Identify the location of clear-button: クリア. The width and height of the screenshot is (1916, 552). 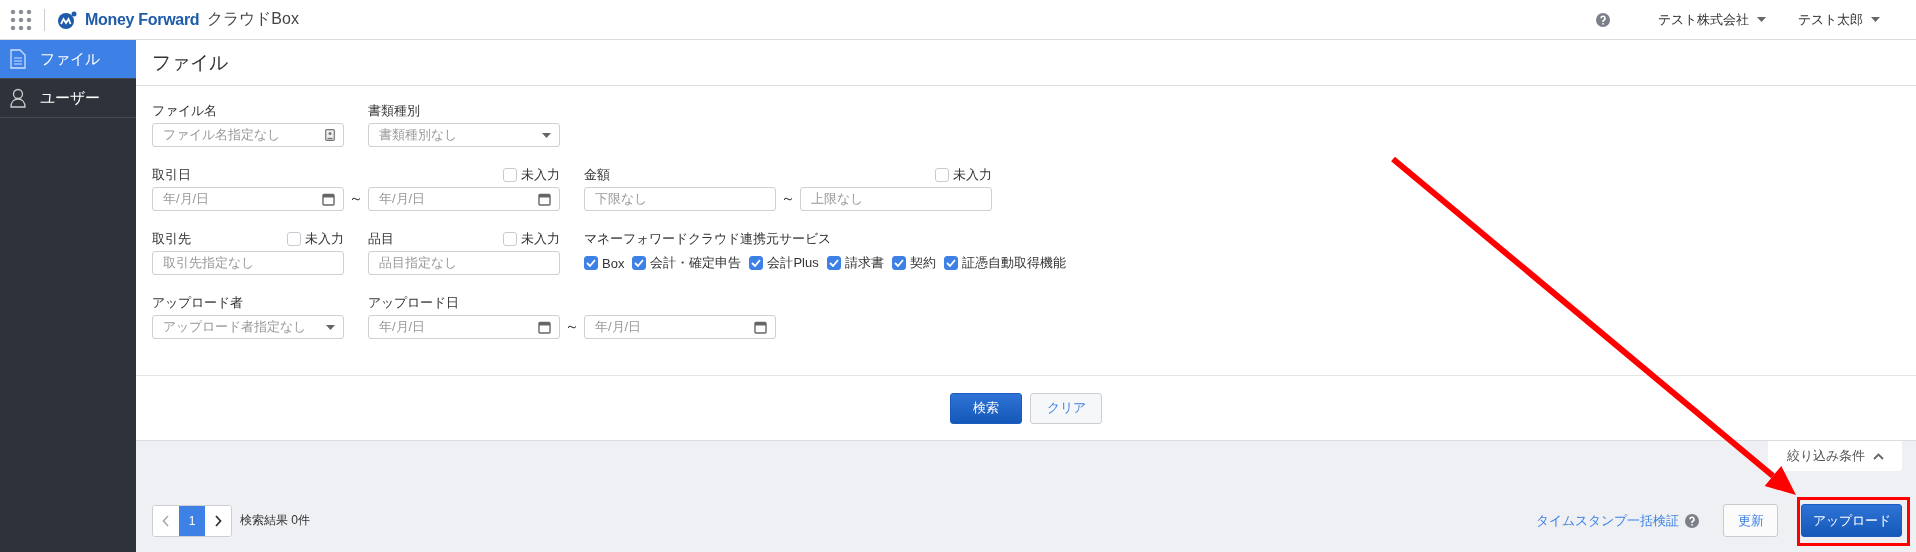
(1066, 408).